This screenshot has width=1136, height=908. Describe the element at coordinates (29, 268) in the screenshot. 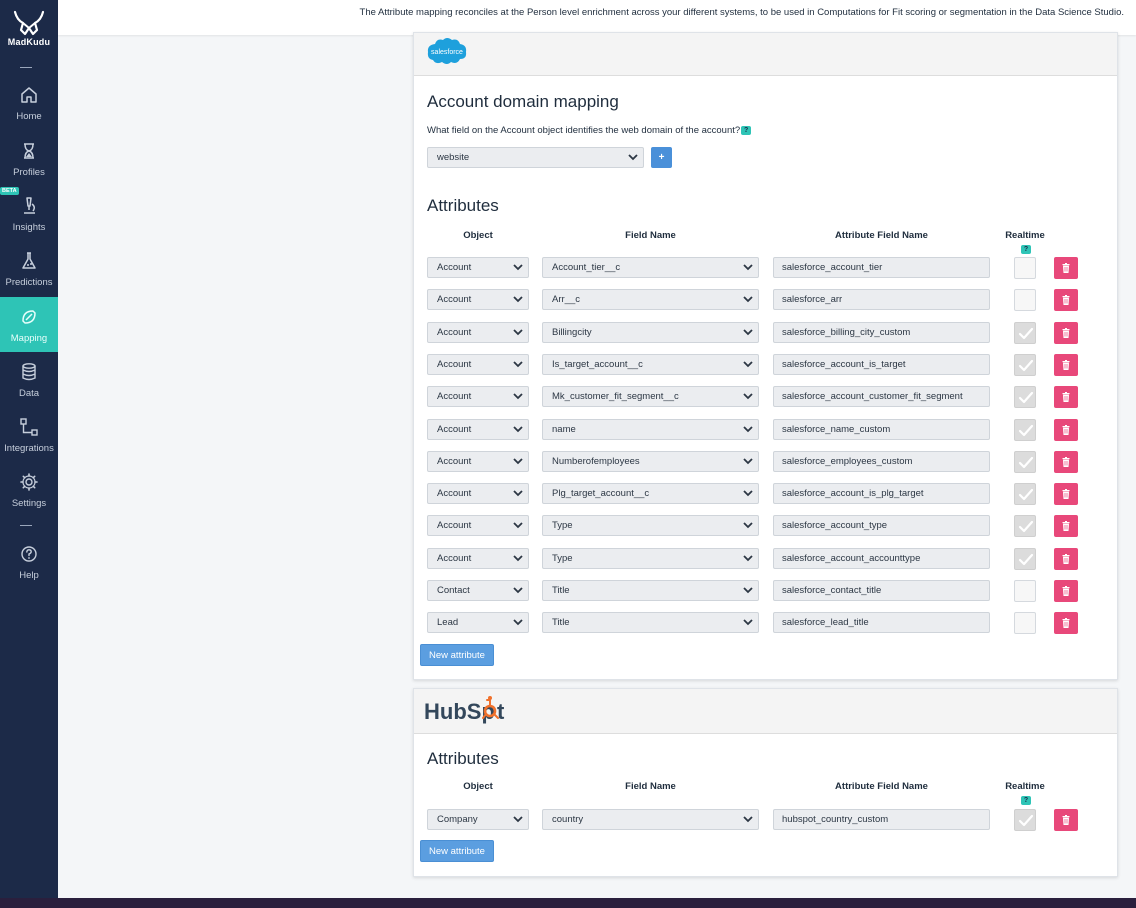

I see `sidebar-item-predictions: Predictions` at that location.